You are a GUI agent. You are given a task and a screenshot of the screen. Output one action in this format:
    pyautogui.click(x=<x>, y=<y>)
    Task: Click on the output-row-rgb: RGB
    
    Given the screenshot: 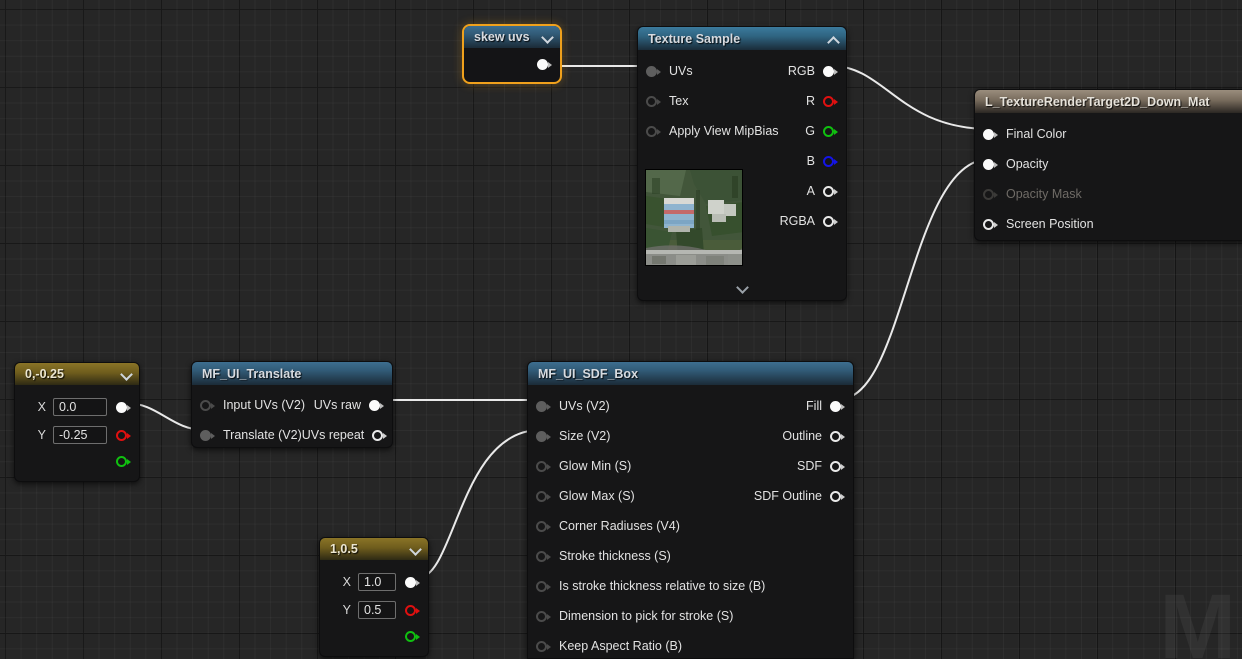 What is the action you would take?
    pyautogui.click(x=791, y=71)
    